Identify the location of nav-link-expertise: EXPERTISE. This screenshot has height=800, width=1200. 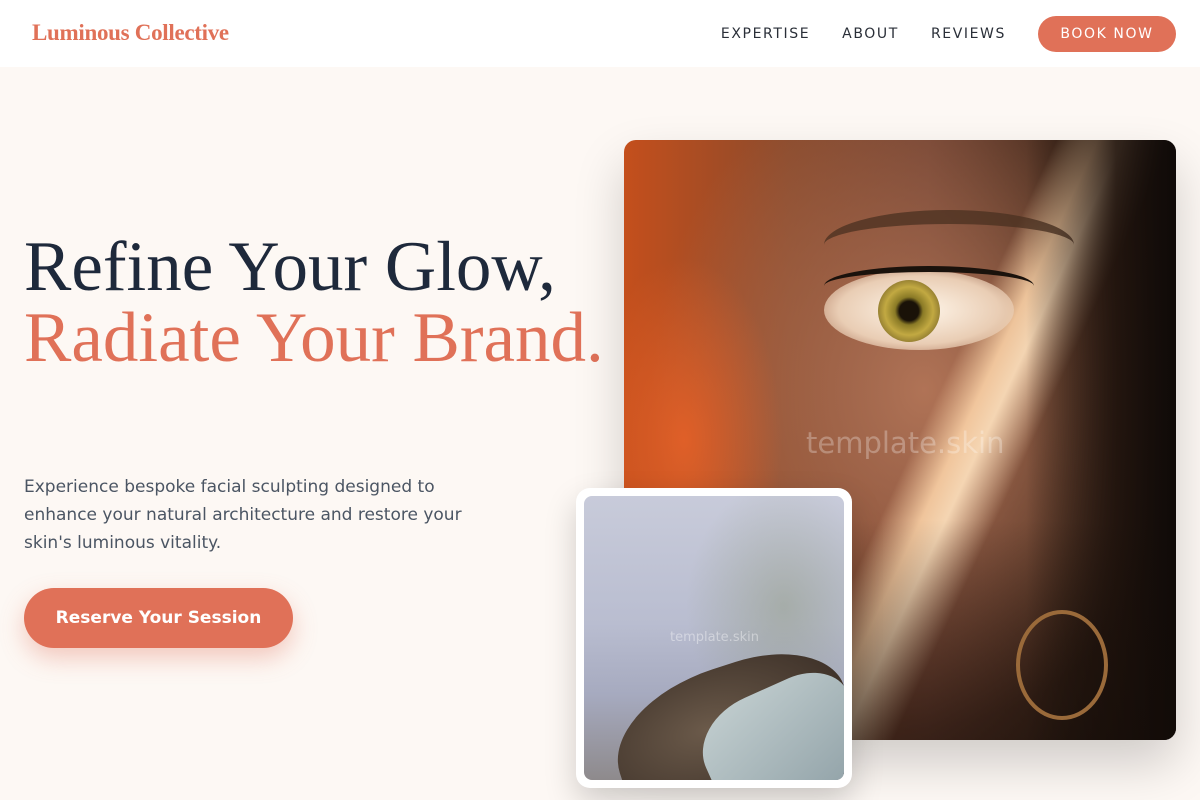
(765, 34).